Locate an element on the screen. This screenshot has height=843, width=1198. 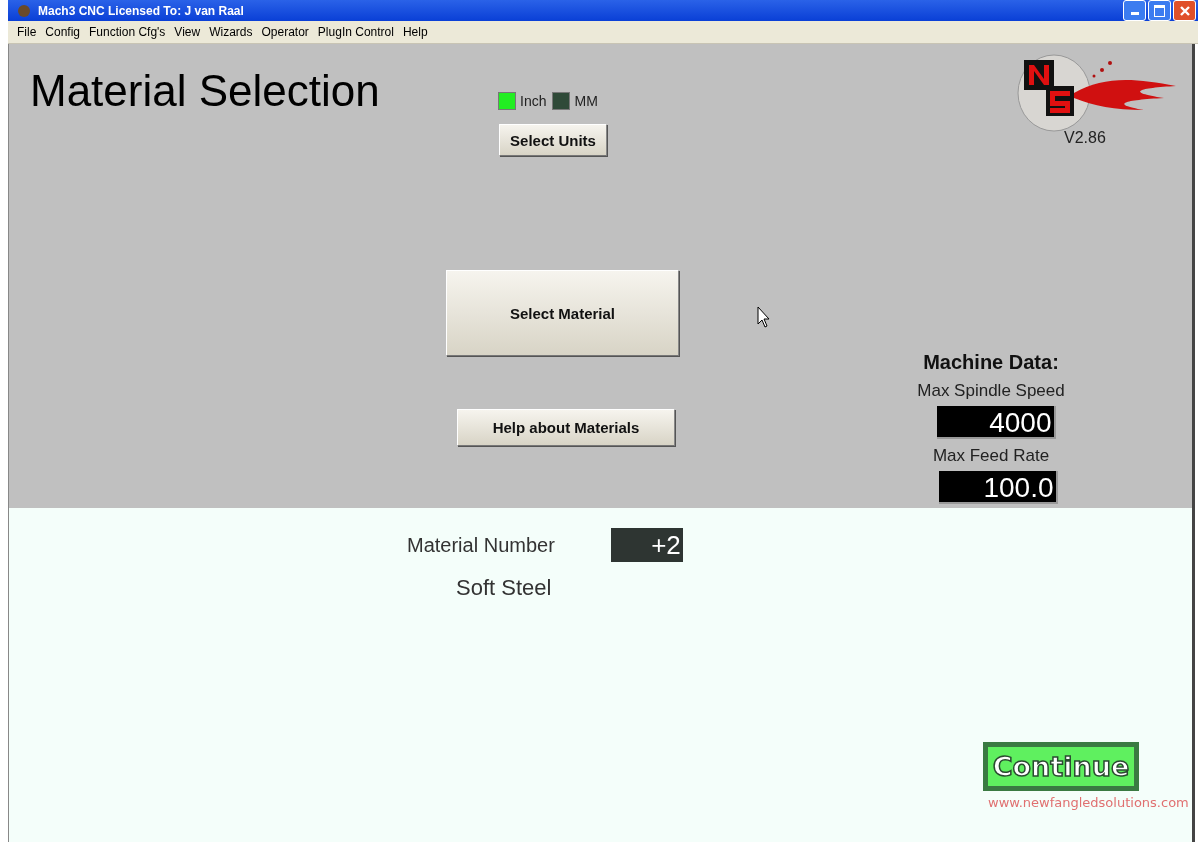
unit-label: MM is located at coordinates (586, 101).